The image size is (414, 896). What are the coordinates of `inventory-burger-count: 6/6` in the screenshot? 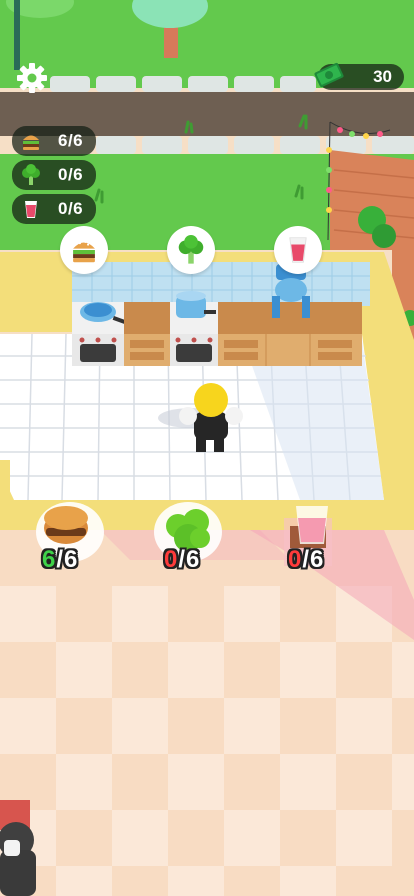 It's located at (71, 140).